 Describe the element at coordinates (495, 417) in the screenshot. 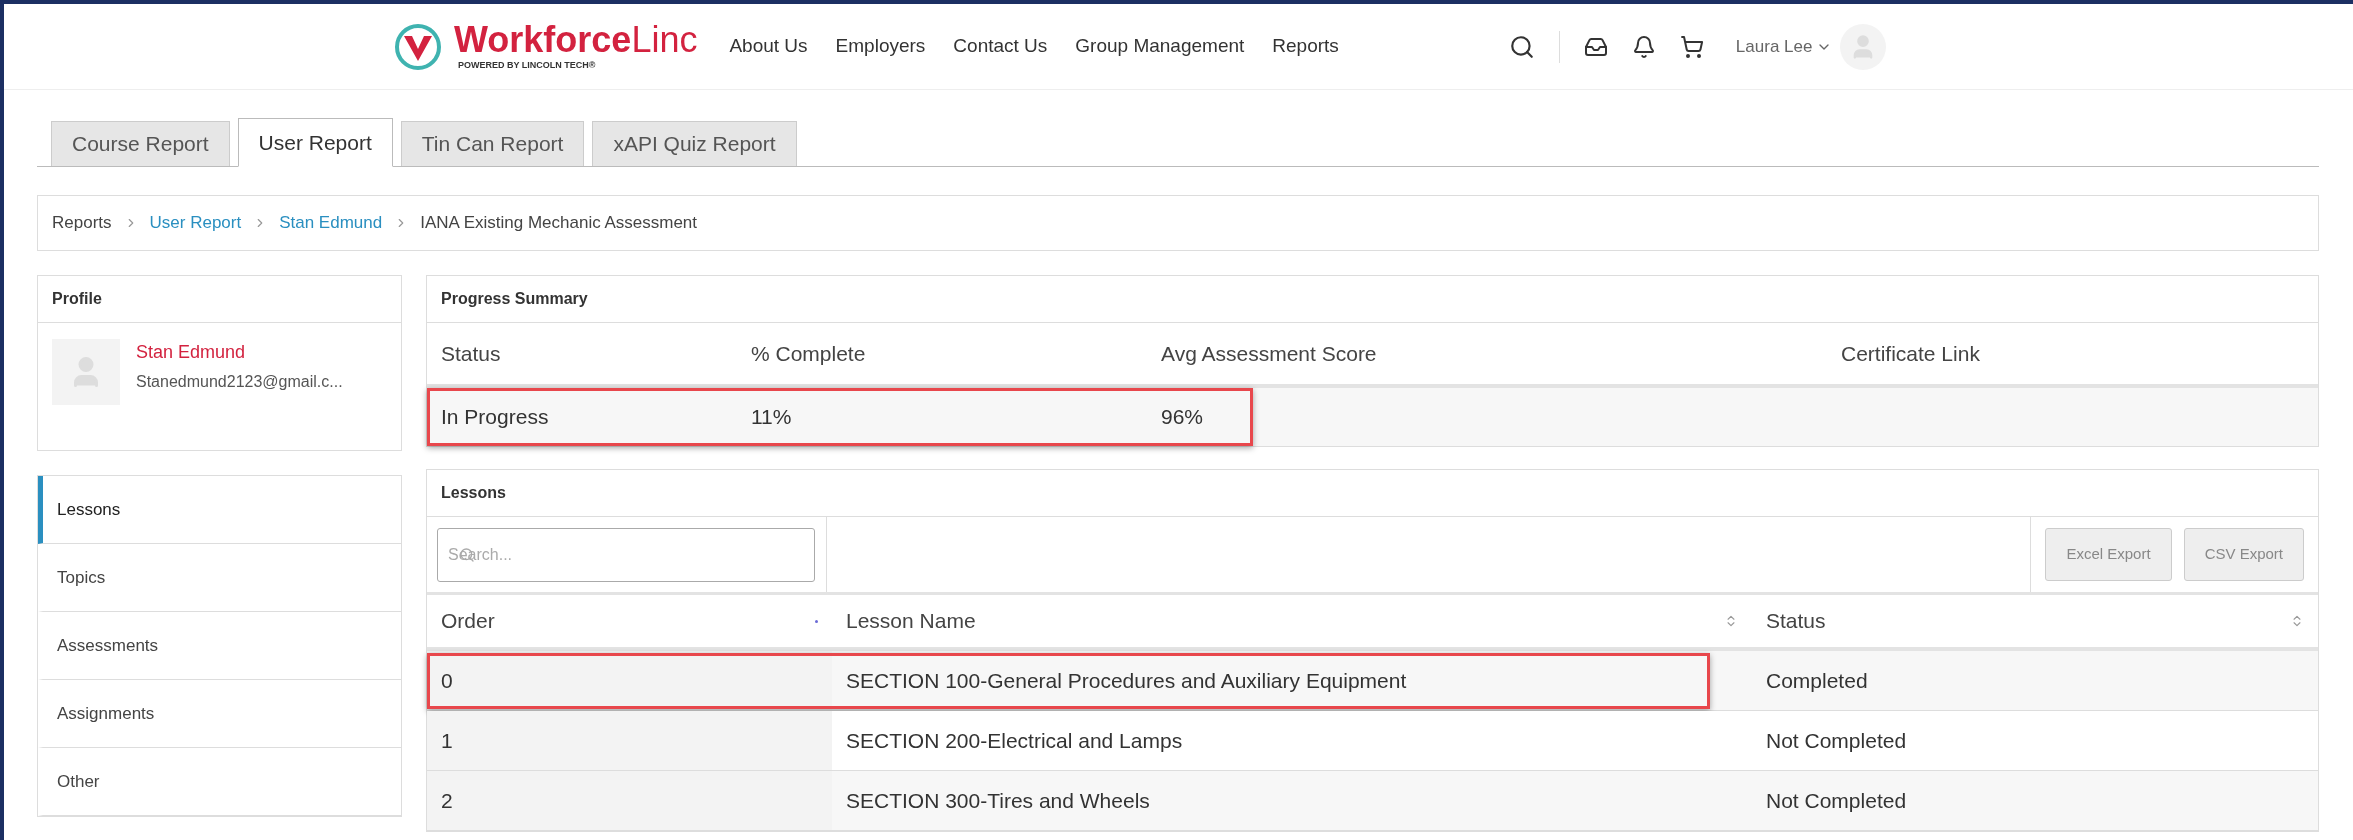

I see `table-cell: In Progress` at that location.